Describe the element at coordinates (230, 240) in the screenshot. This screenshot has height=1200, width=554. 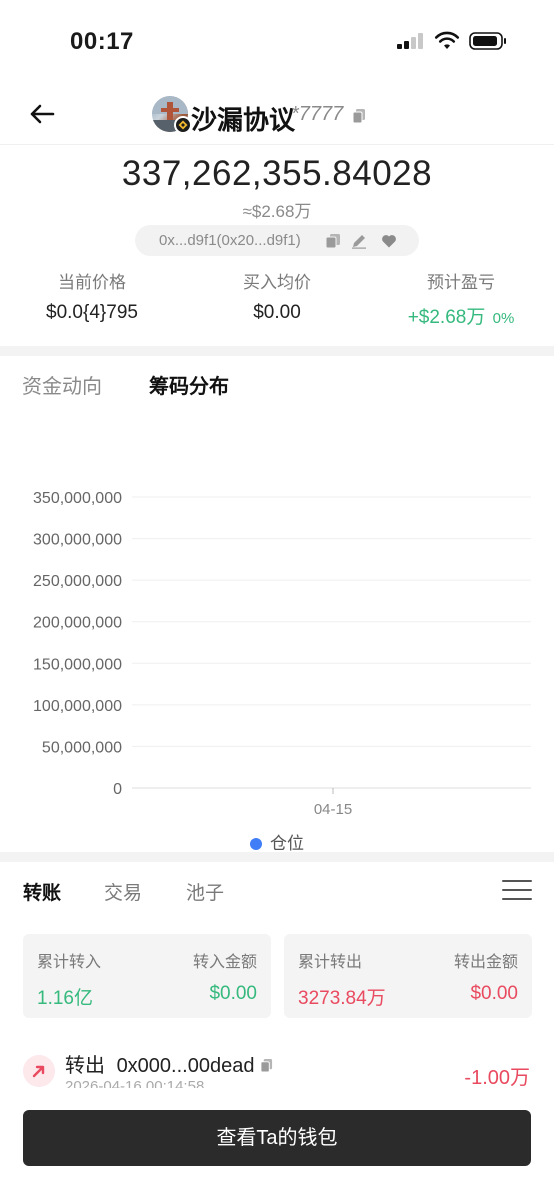
I see `address-text: 0x...d9f1(0x20...d9f1)` at that location.